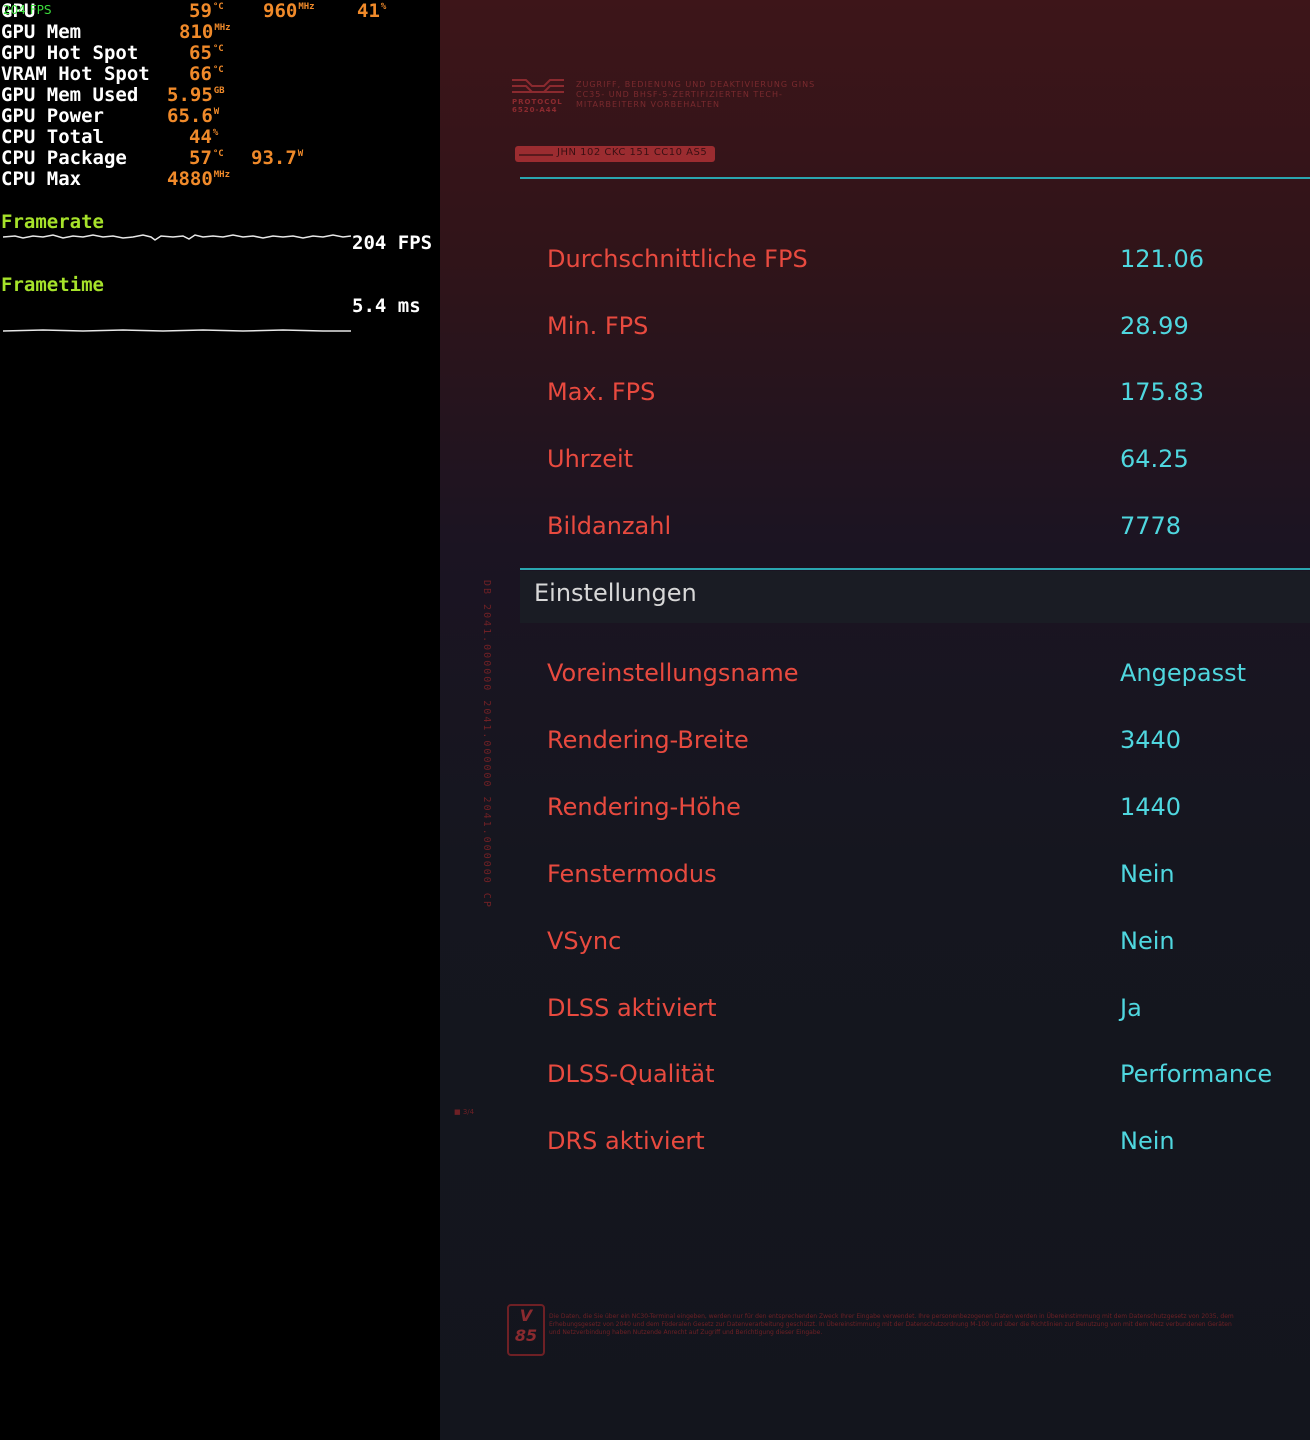 This screenshot has height=1440, width=1310. What do you see at coordinates (199, 179) in the screenshot?
I see `osd-row-value: 4880MHz` at bounding box center [199, 179].